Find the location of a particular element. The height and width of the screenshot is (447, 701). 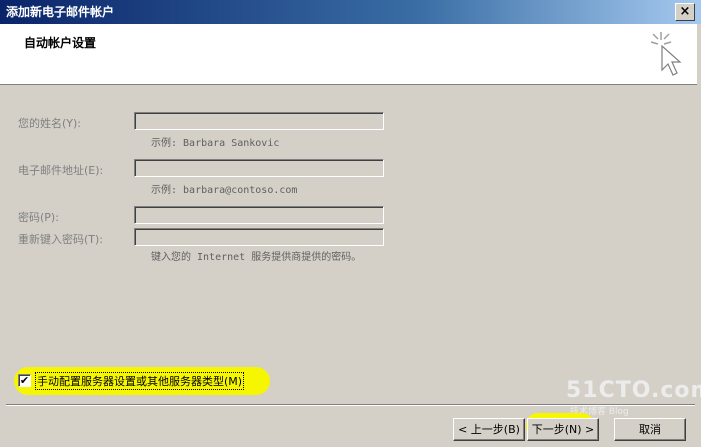

wizard-cursor-icon is located at coordinates (666, 54).